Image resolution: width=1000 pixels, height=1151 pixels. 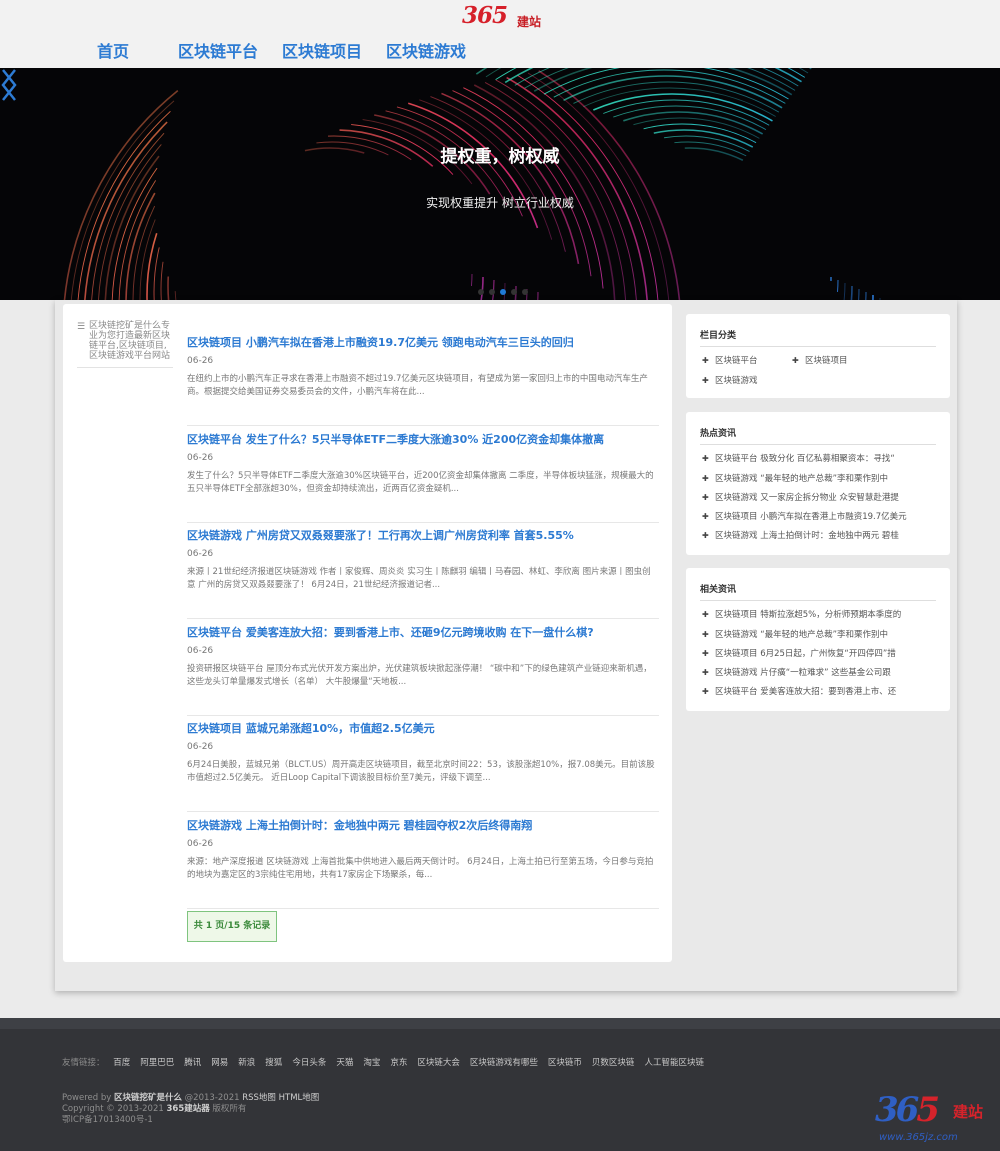 What do you see at coordinates (426, 52) in the screenshot?
I see `nav-blockchain-game: 区块链游戏` at bounding box center [426, 52].